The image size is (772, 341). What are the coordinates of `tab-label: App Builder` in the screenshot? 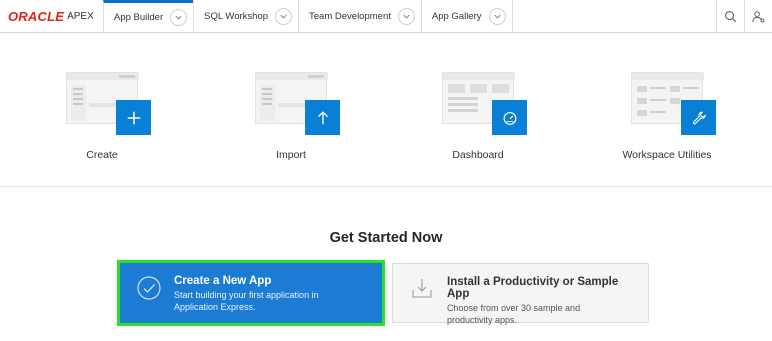 It's located at (139, 17).